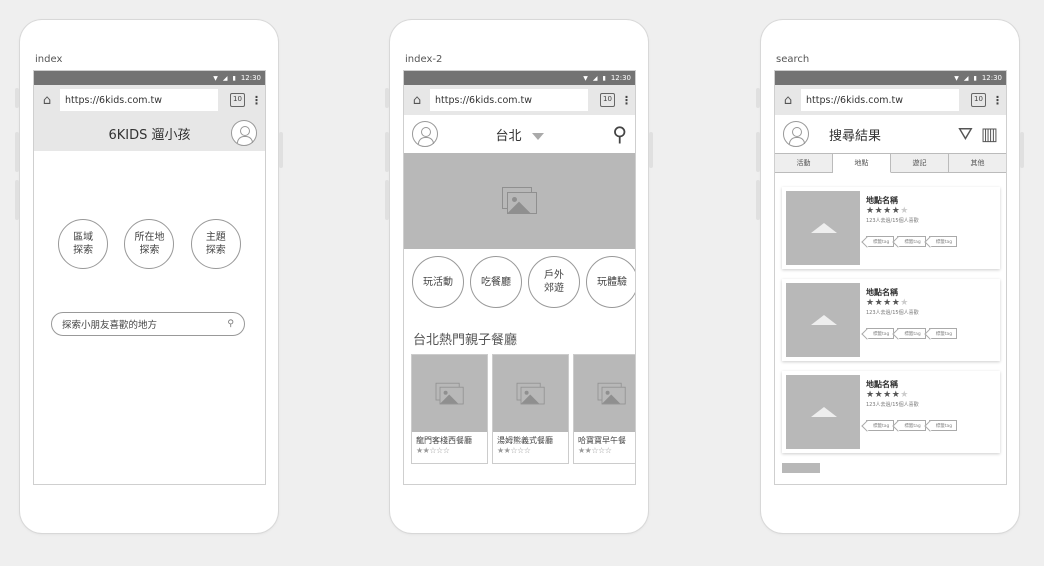 The height and width of the screenshot is (566, 1044). I want to click on explore-theme-button: 主題 探索, so click(215, 244).